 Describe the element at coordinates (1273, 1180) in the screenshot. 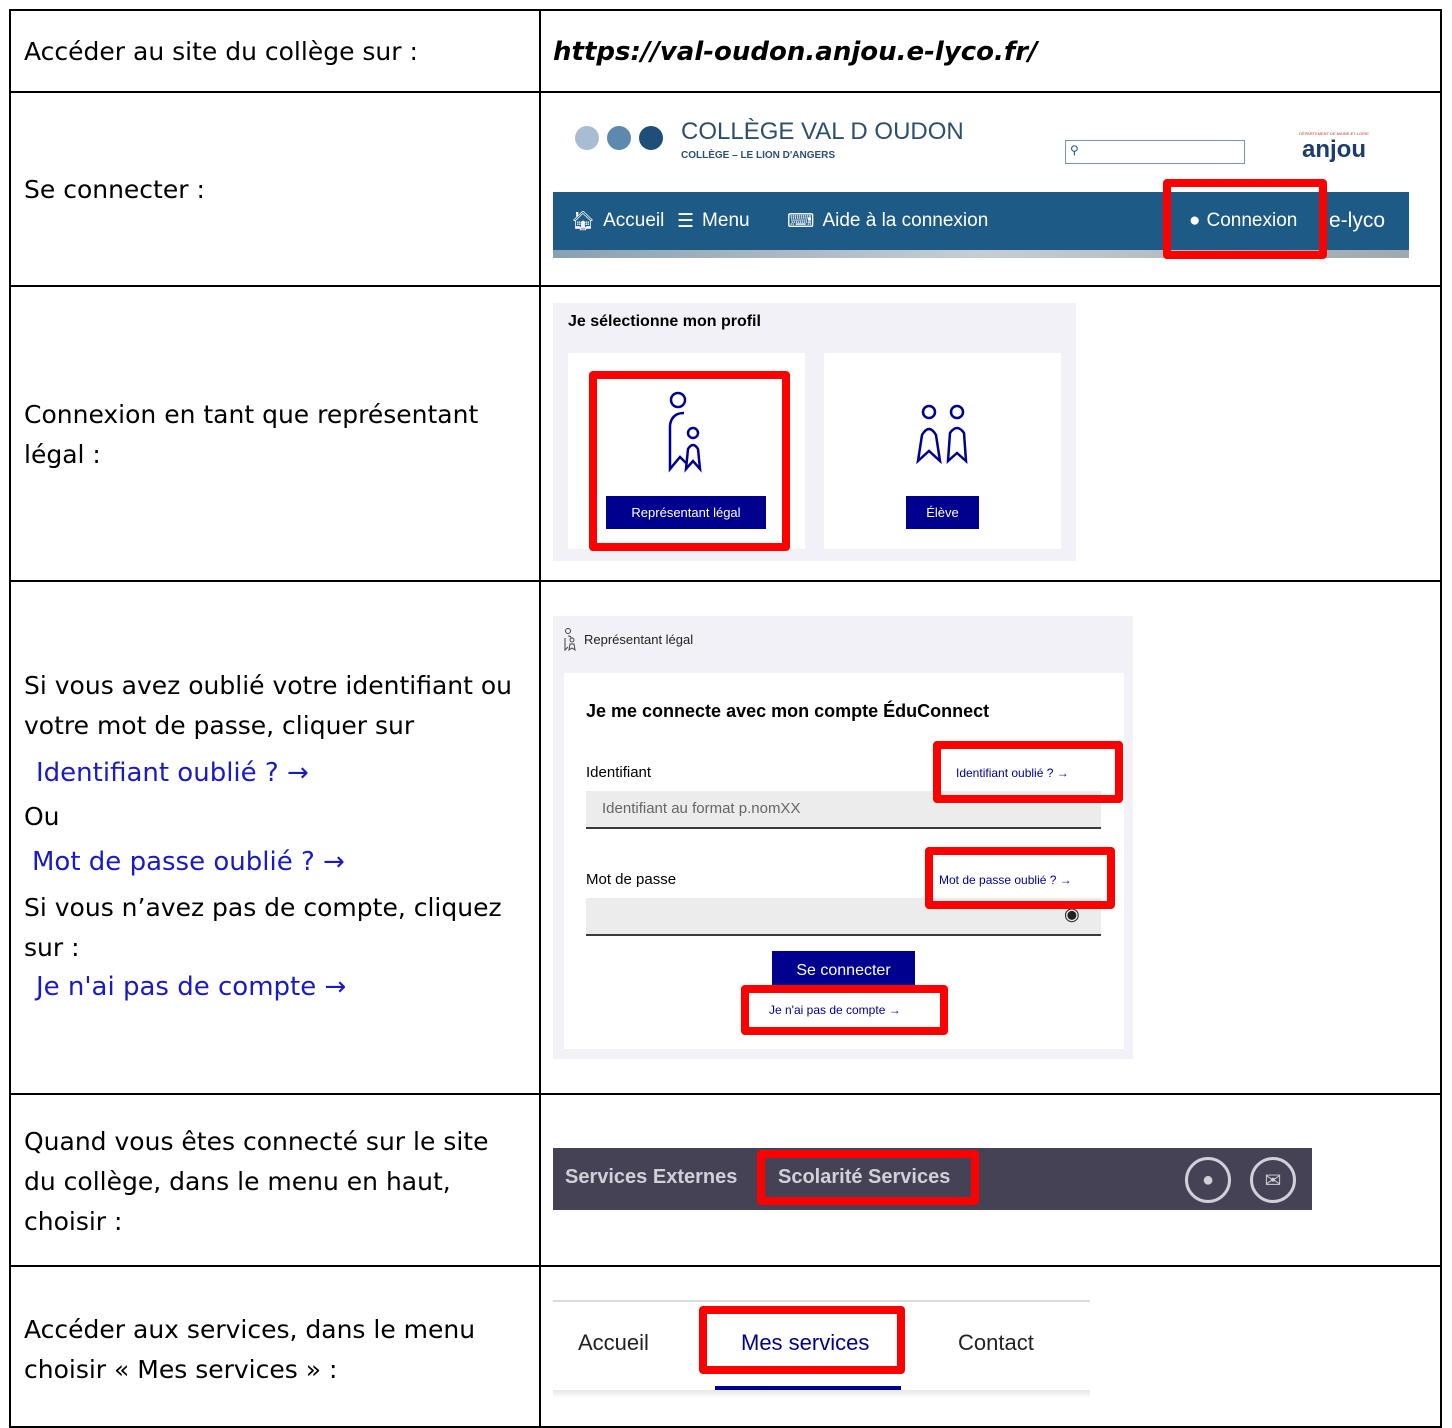

I see `mail-icon: ✉` at that location.